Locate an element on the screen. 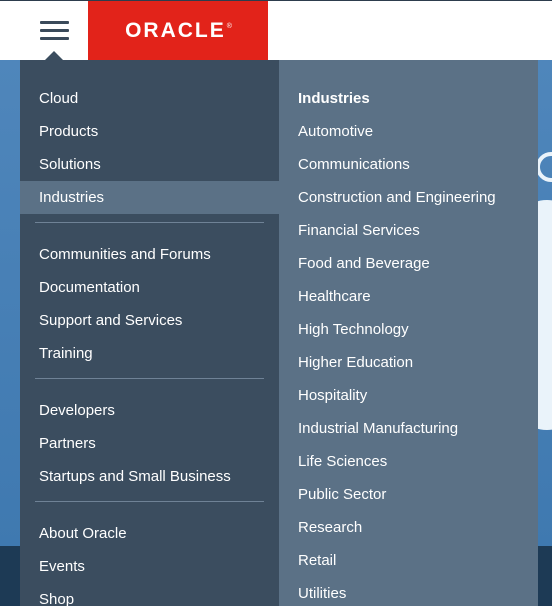 The height and width of the screenshot is (606, 552). menu-item-label: Developers is located at coordinates (77, 410).